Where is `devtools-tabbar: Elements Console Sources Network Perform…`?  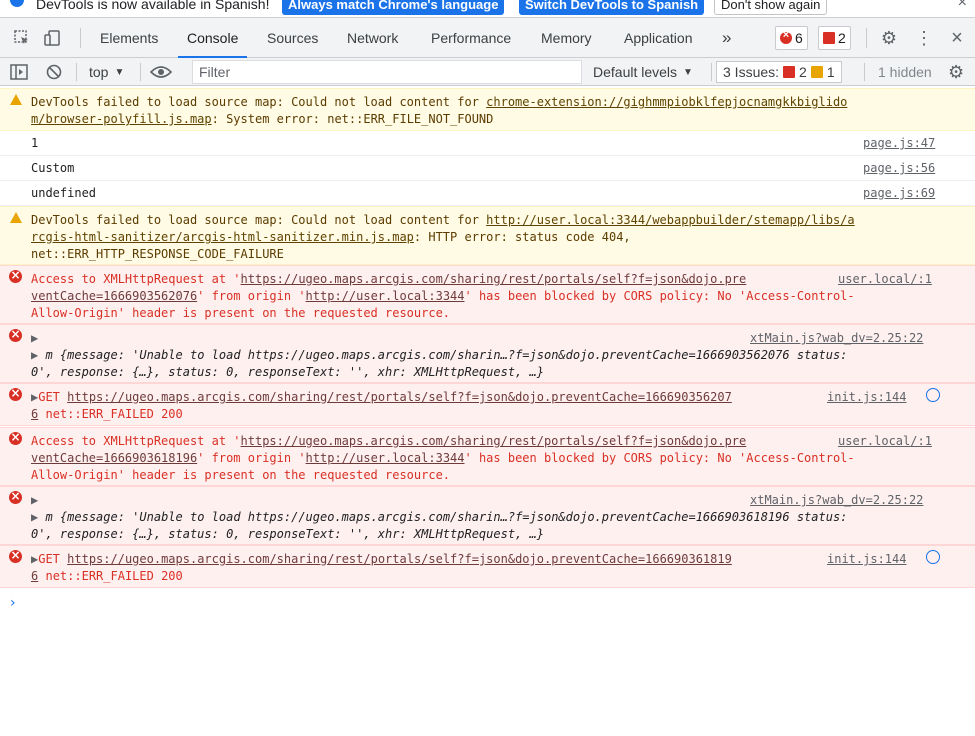
devtools-tabbar: Elements Console Sources Network Perform… is located at coordinates (487, 38).